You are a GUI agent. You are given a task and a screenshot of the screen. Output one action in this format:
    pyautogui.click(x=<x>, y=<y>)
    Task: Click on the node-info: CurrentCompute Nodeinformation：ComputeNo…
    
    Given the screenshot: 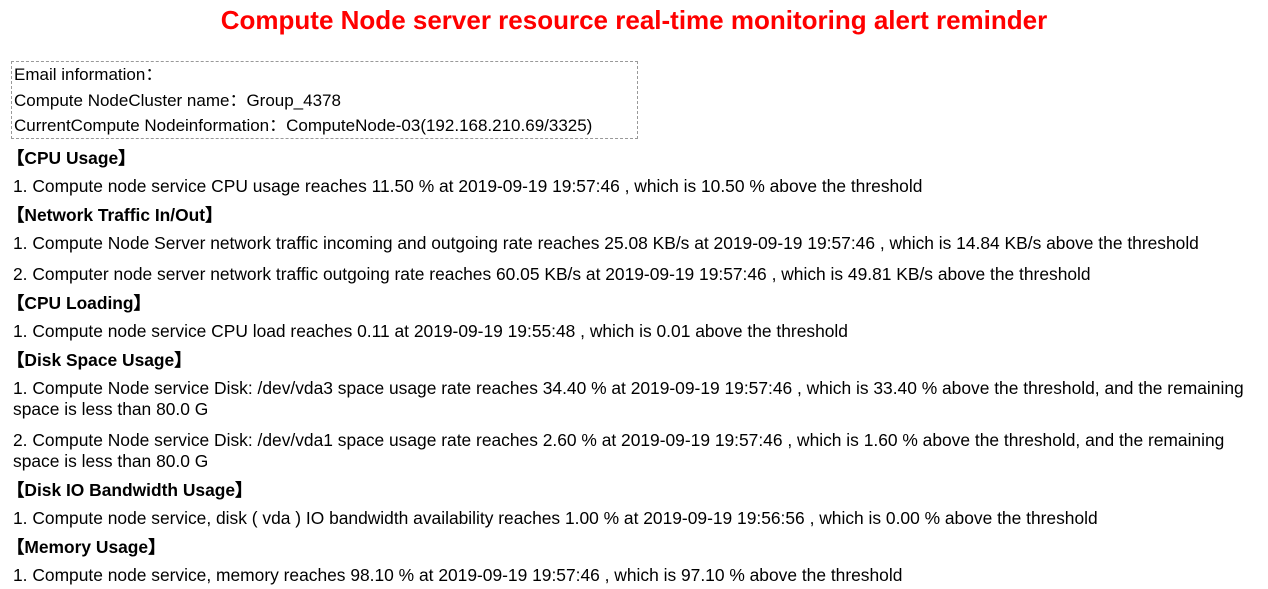 What is the action you would take?
    pyautogui.click(x=303, y=125)
    